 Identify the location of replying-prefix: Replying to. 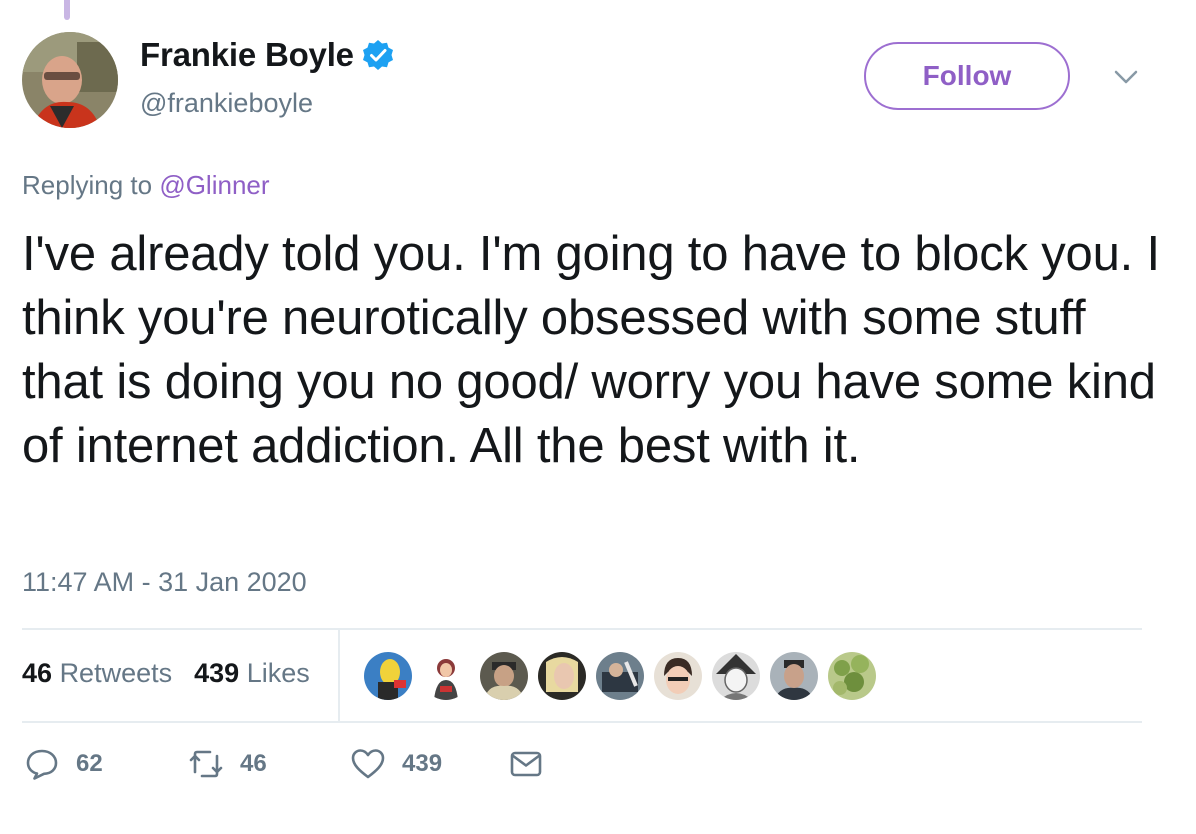
(87, 185).